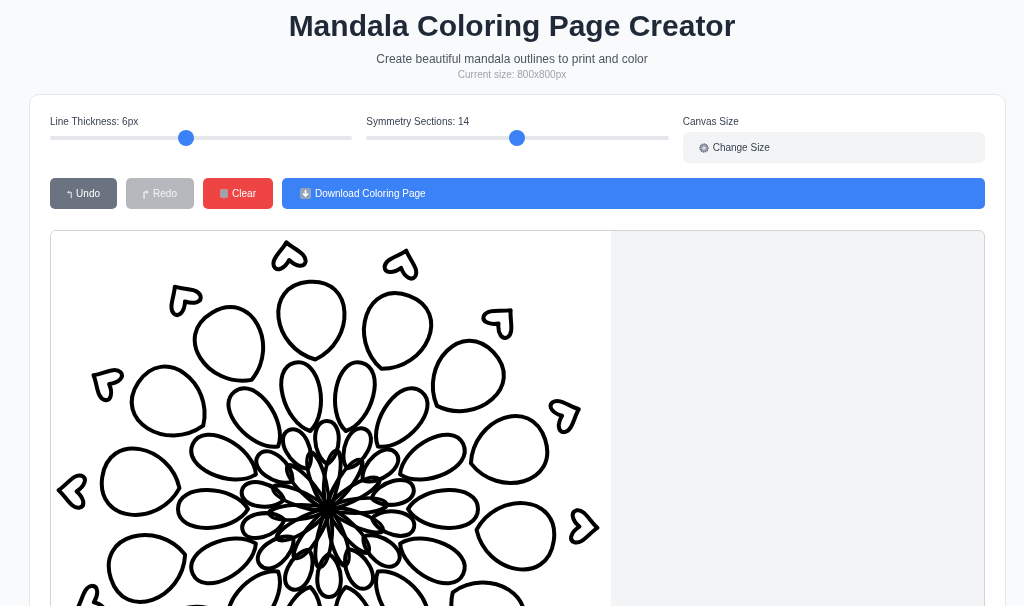  What do you see at coordinates (224, 193) in the screenshot?
I see `trash-icon` at bounding box center [224, 193].